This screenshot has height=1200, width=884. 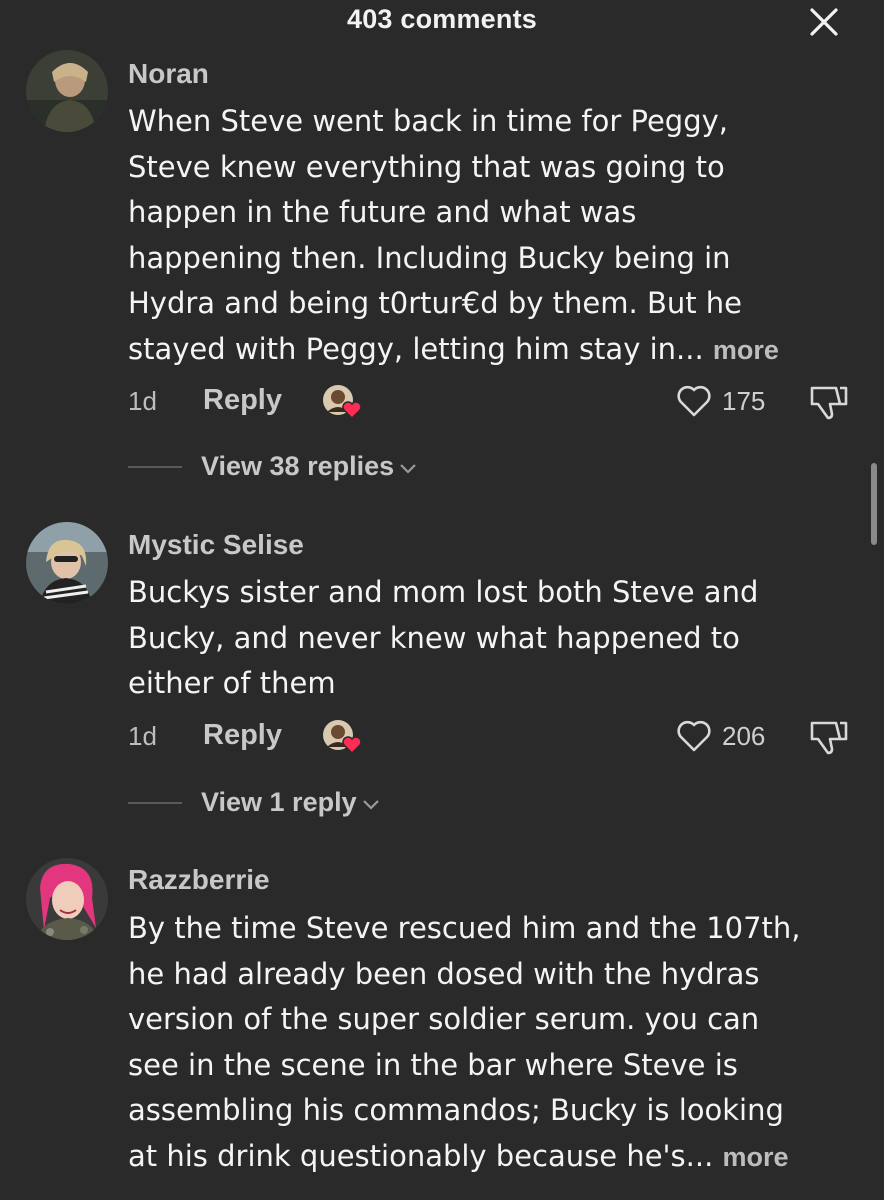 I want to click on view-replies-button: View 1 reply, so click(x=291, y=802).